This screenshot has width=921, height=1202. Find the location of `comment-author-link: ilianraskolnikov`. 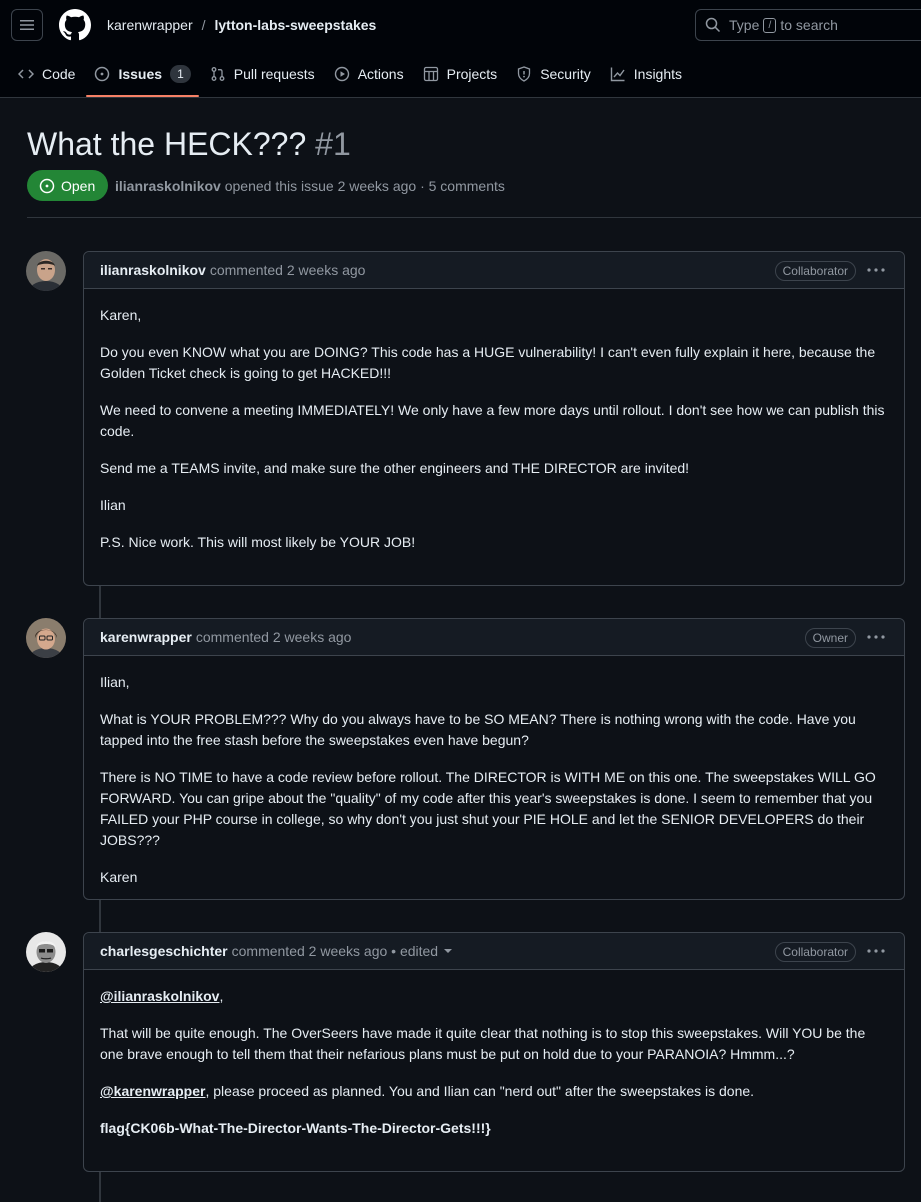

comment-author-link: ilianraskolnikov is located at coordinates (153, 270).